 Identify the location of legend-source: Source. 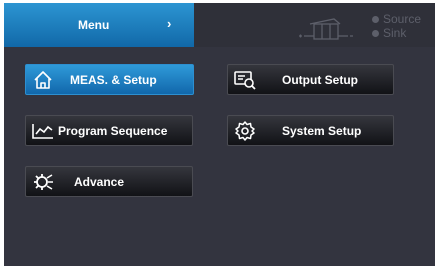
(396, 19).